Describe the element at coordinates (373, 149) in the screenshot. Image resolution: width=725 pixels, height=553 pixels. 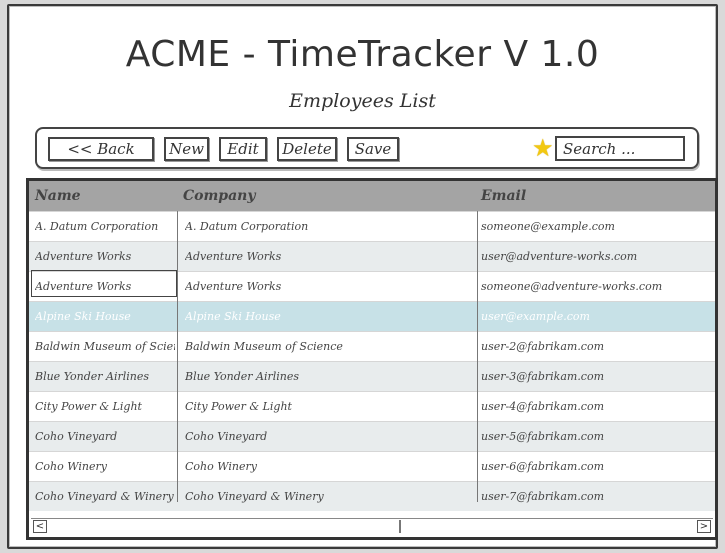
I see `save-button: Save` at that location.